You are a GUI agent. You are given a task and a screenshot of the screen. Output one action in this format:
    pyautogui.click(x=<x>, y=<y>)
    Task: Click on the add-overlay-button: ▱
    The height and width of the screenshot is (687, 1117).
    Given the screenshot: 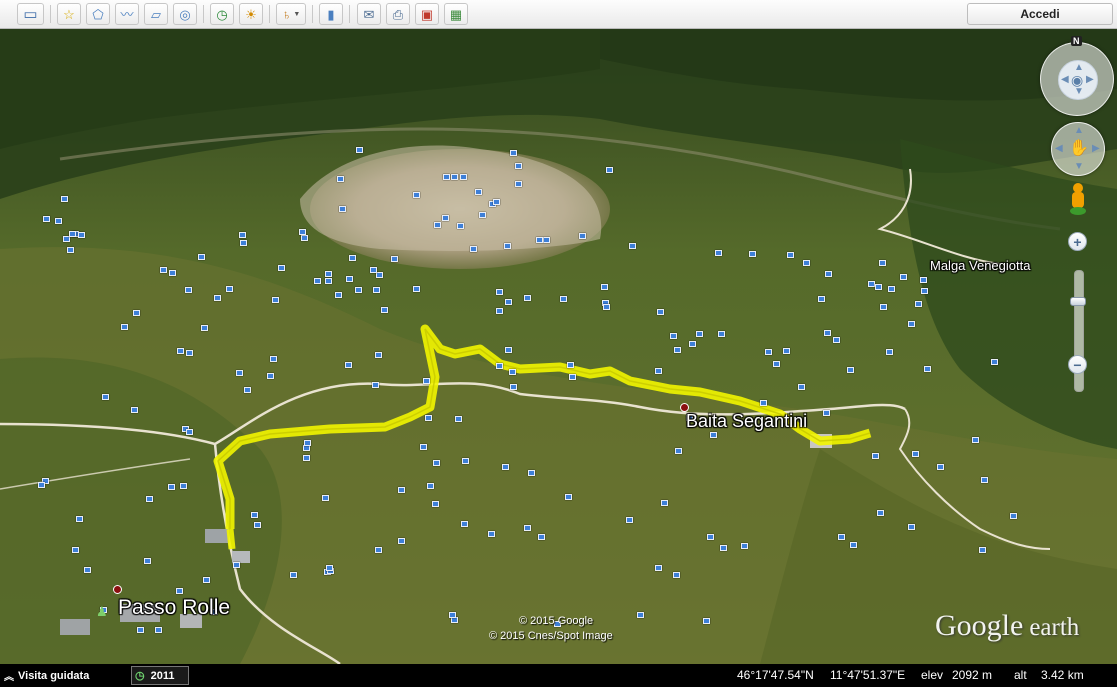 What is the action you would take?
    pyautogui.click(x=156, y=14)
    